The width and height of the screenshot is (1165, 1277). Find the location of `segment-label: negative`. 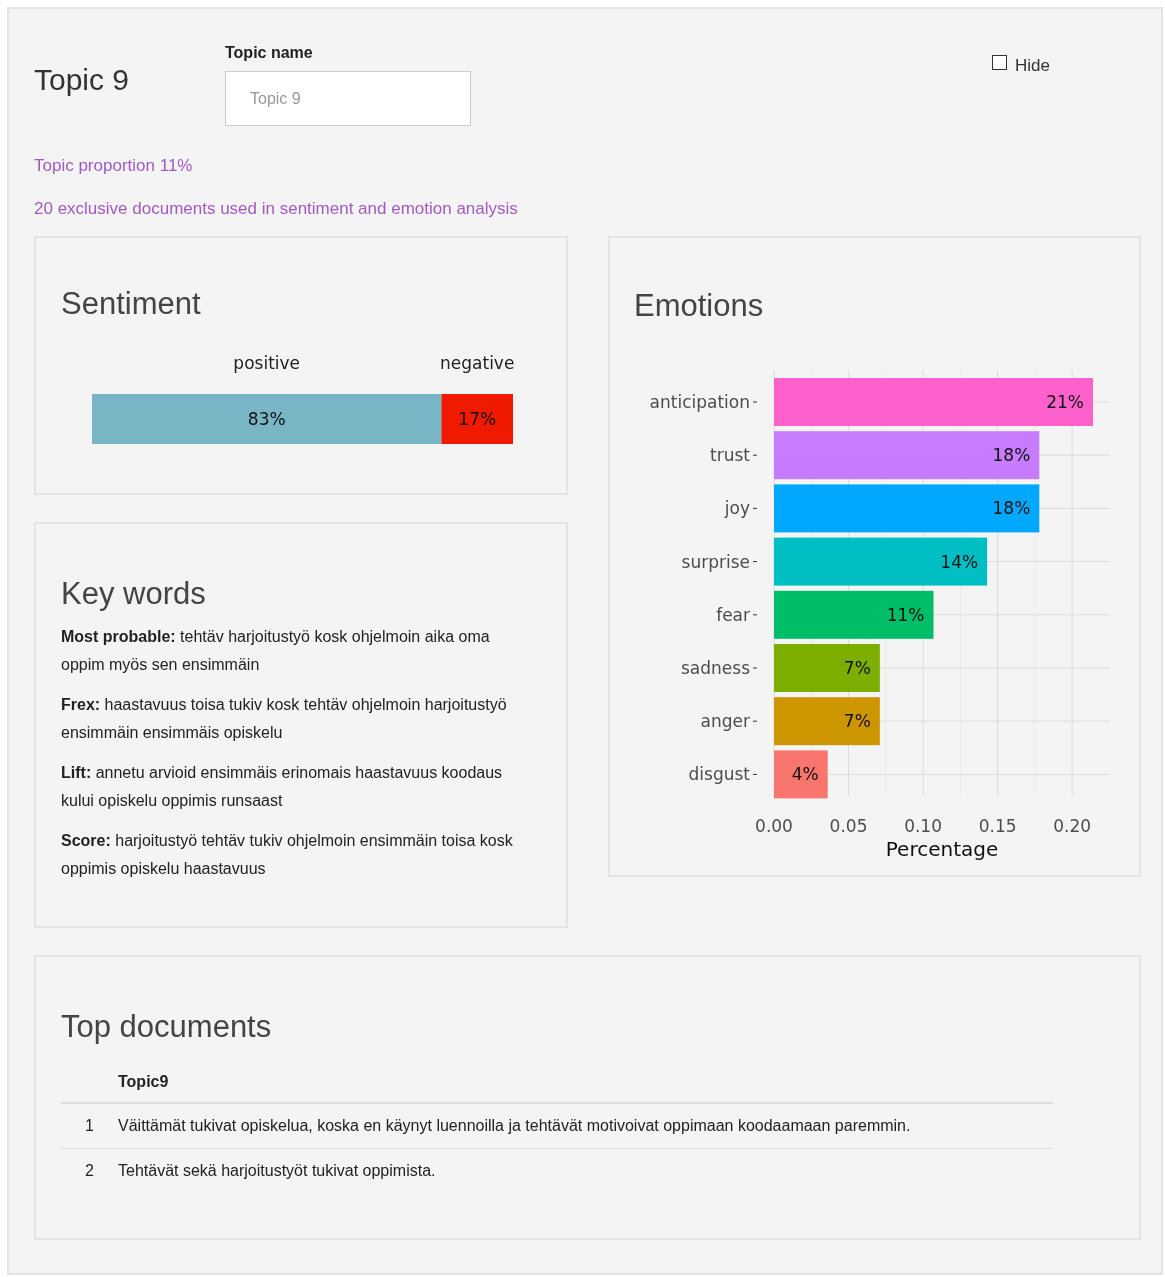

segment-label: negative is located at coordinates (477, 362).